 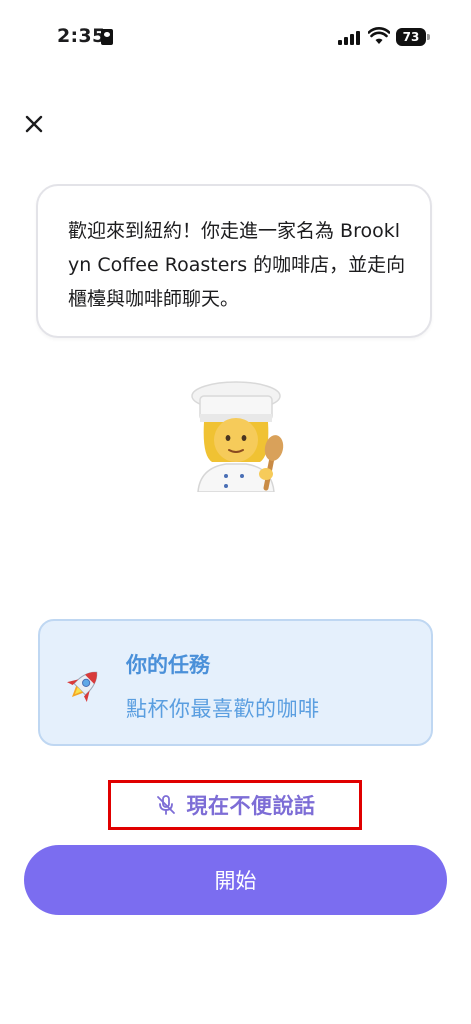 I want to click on wifi-icon, so click(x=379, y=35).